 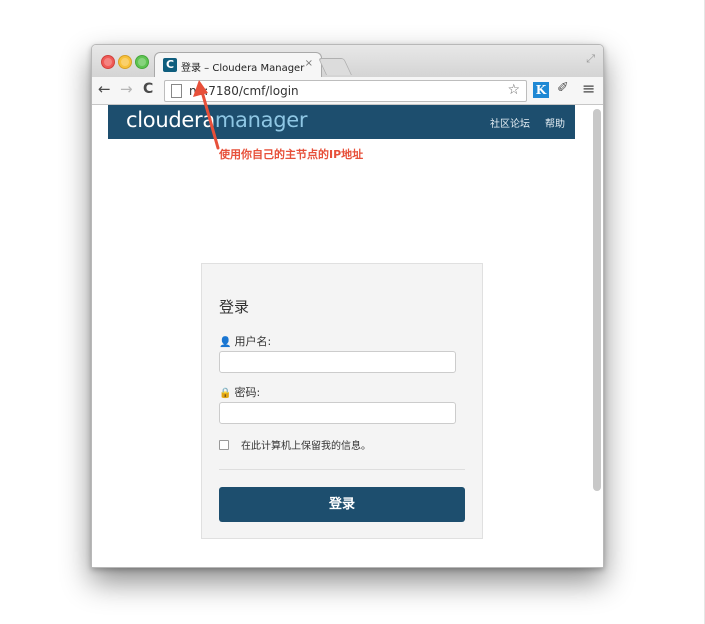 I want to click on annotation-text: 使用你自己的主节点的IP地址, so click(x=291, y=154).